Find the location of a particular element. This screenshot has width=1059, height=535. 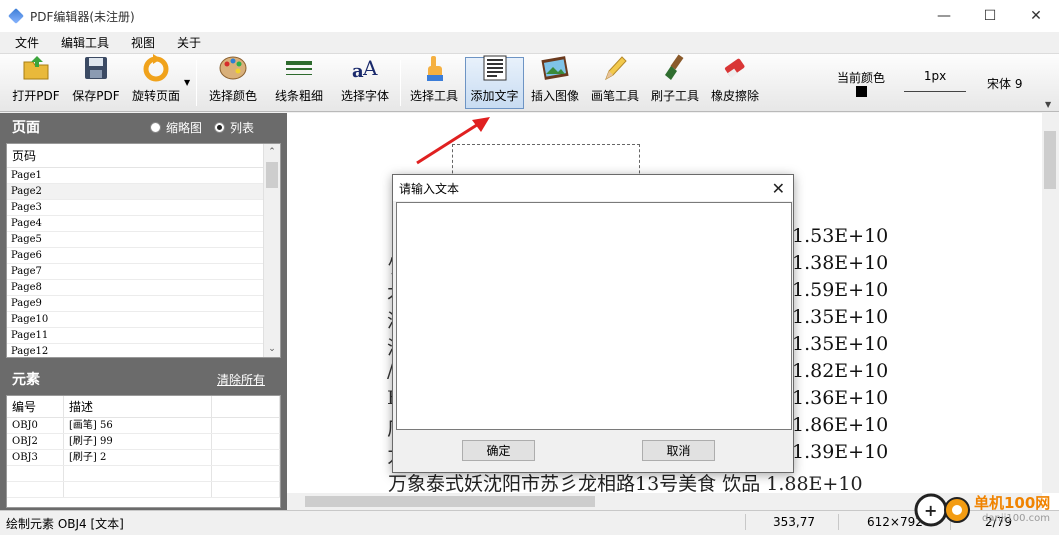

element-description: [画笔] 56 is located at coordinates (138, 425).